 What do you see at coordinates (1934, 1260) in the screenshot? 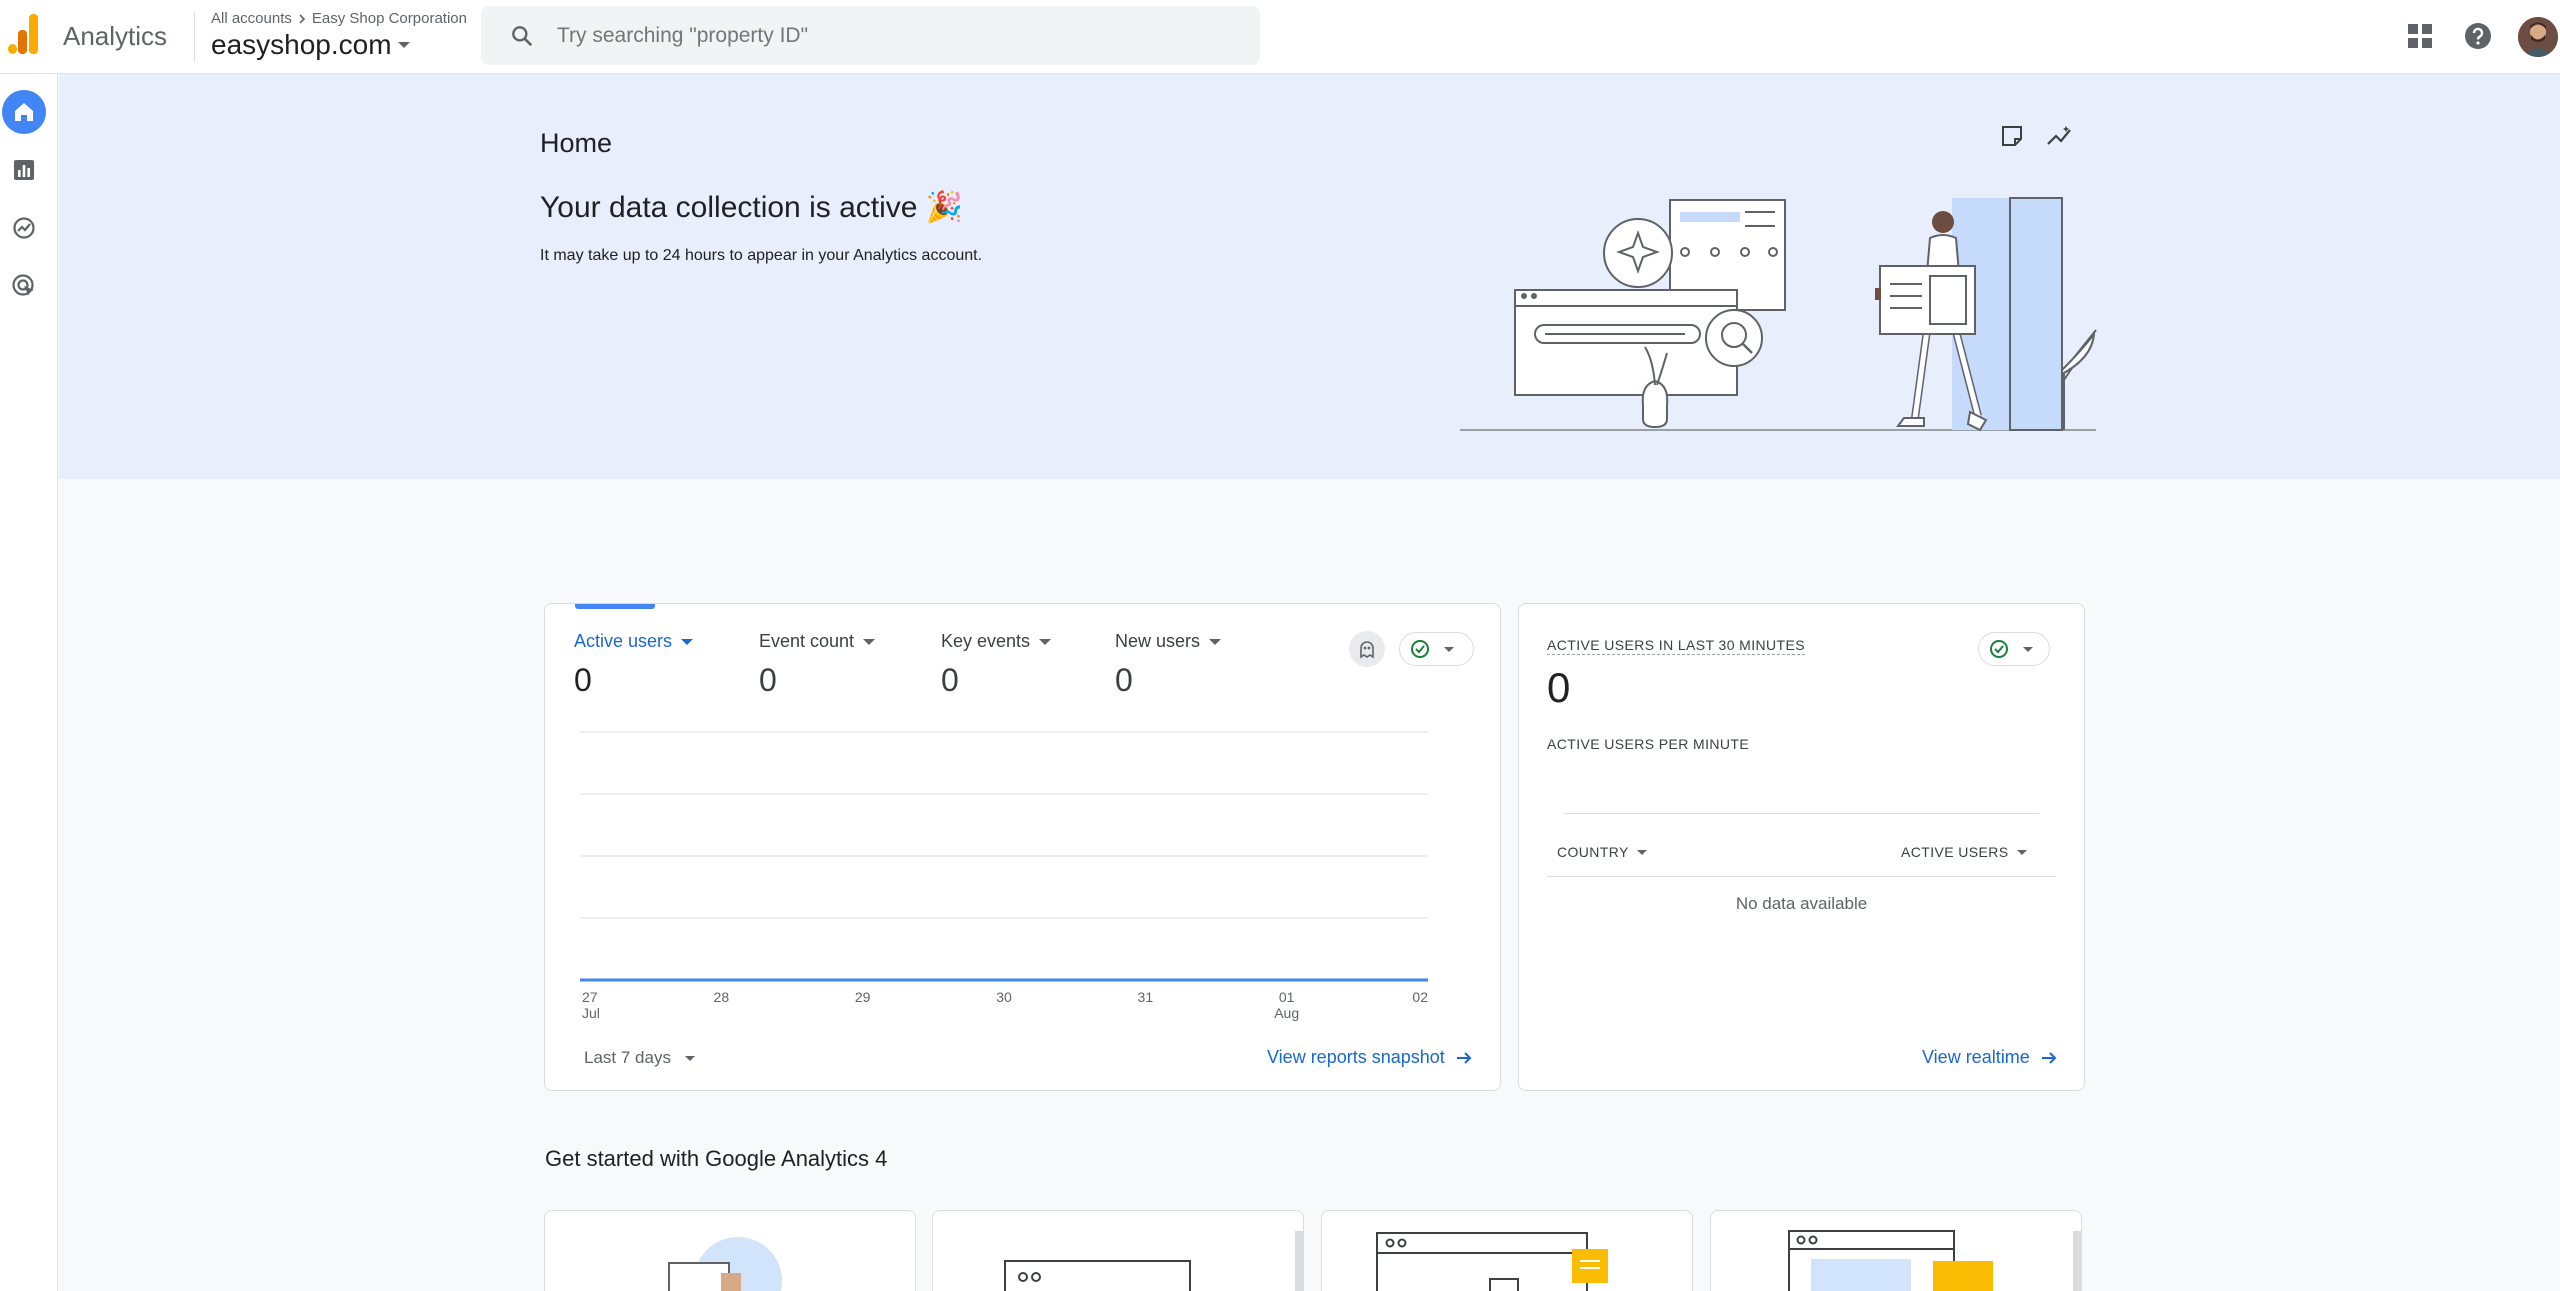
I see `code-illustration-icon` at bounding box center [1934, 1260].